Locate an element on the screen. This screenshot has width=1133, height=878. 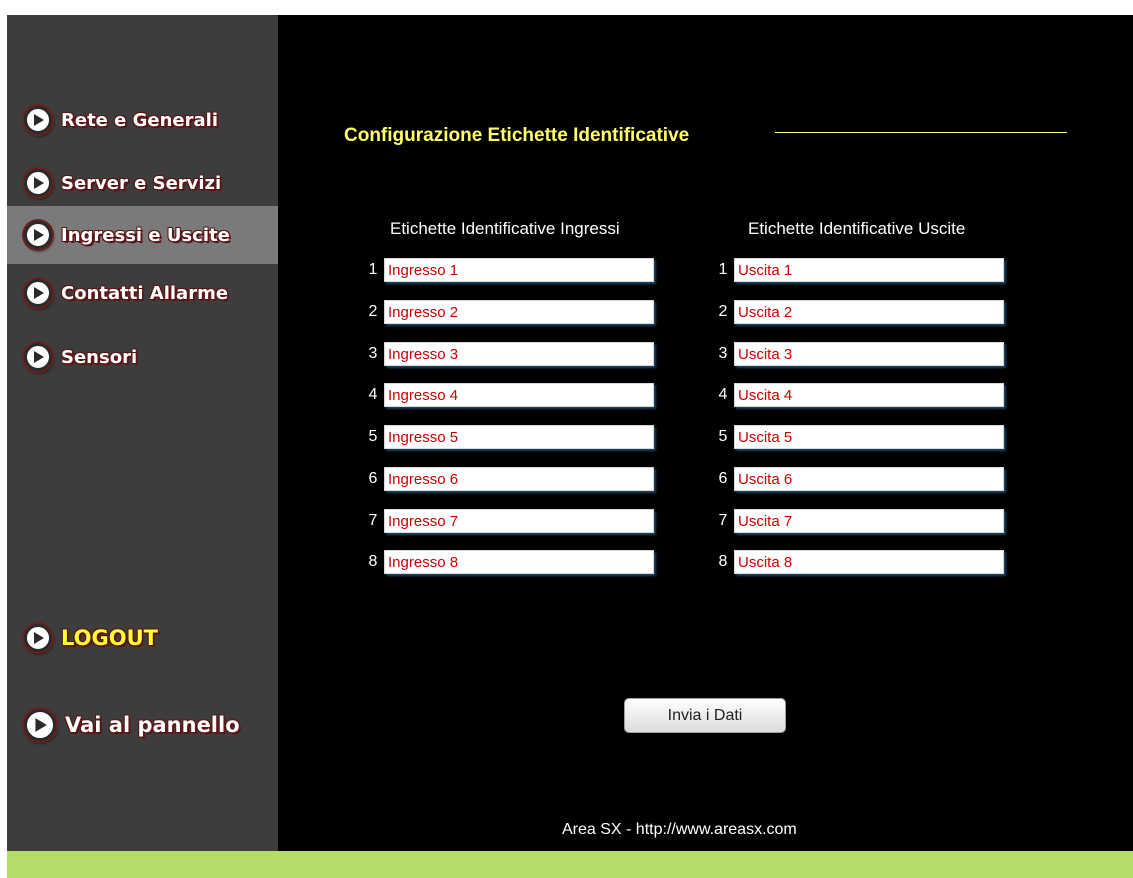
footer-text: Area SX - http://www.areasx.com is located at coordinates (679, 829).